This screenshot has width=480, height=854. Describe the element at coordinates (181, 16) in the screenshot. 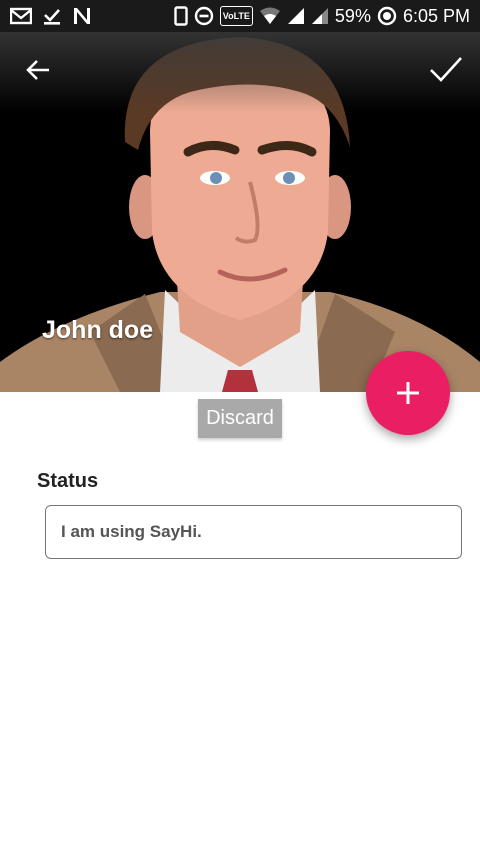

I see `phone-outline-icon` at that location.